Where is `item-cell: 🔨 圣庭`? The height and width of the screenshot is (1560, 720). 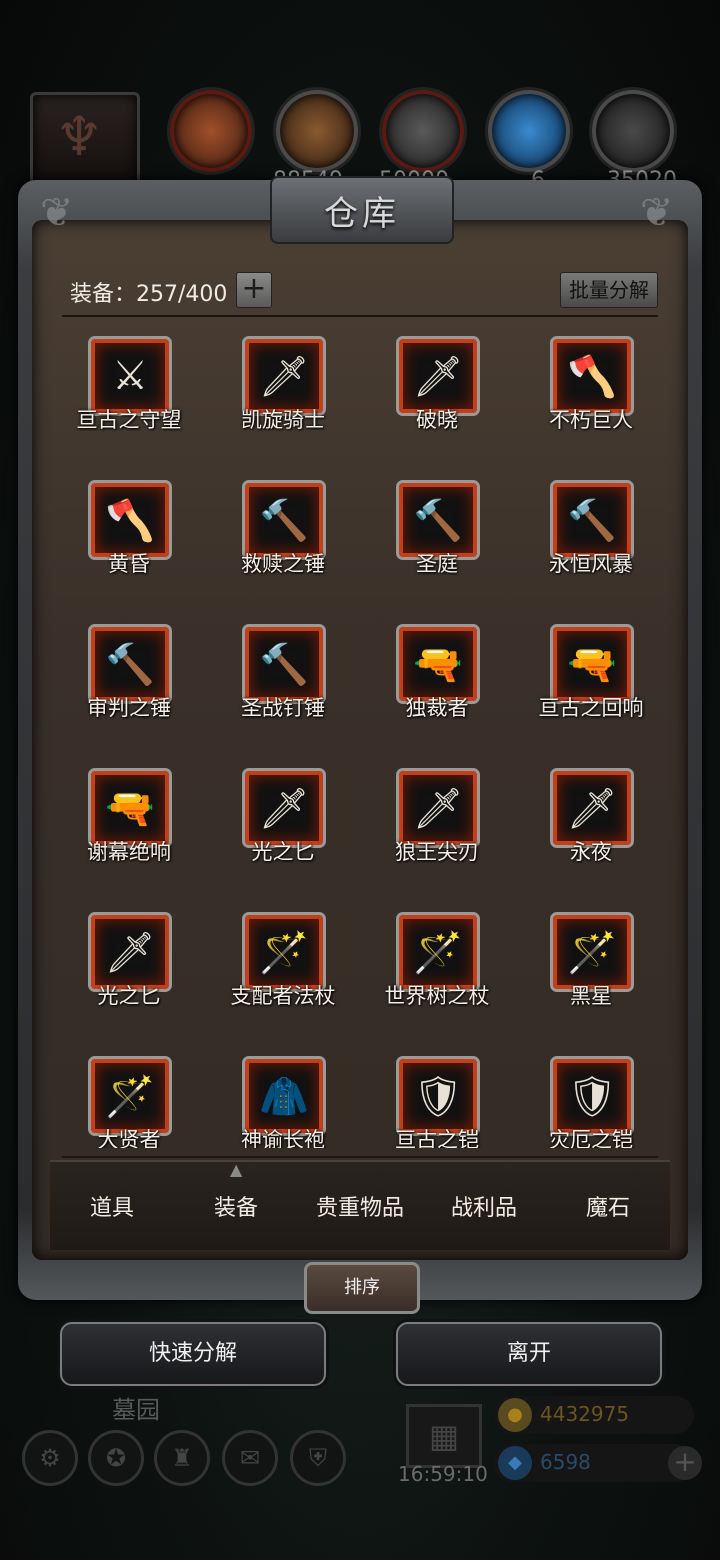
item-cell: 🔨 圣庭 is located at coordinates (437, 546).